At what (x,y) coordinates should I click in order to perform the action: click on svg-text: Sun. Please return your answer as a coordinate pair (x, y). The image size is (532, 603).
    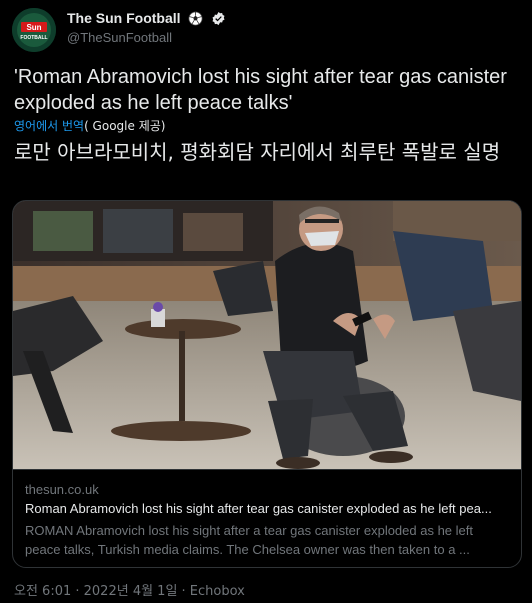
    Looking at the image, I should click on (33, 27).